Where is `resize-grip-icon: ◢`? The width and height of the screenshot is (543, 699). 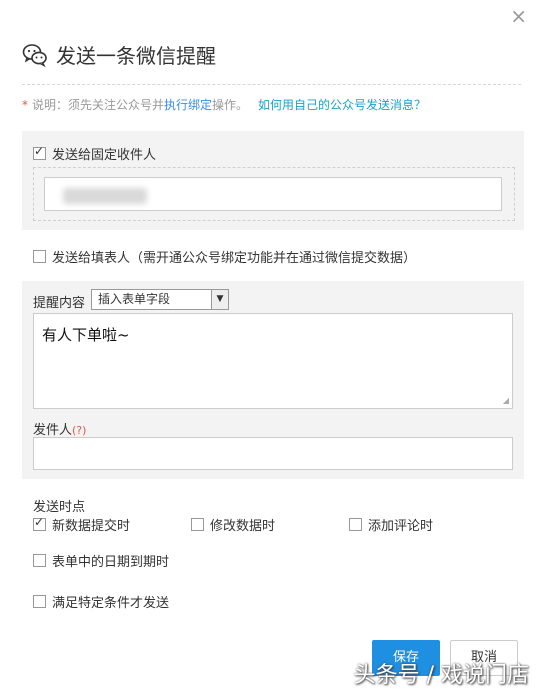
resize-grip-icon: ◢ is located at coordinates (506, 400).